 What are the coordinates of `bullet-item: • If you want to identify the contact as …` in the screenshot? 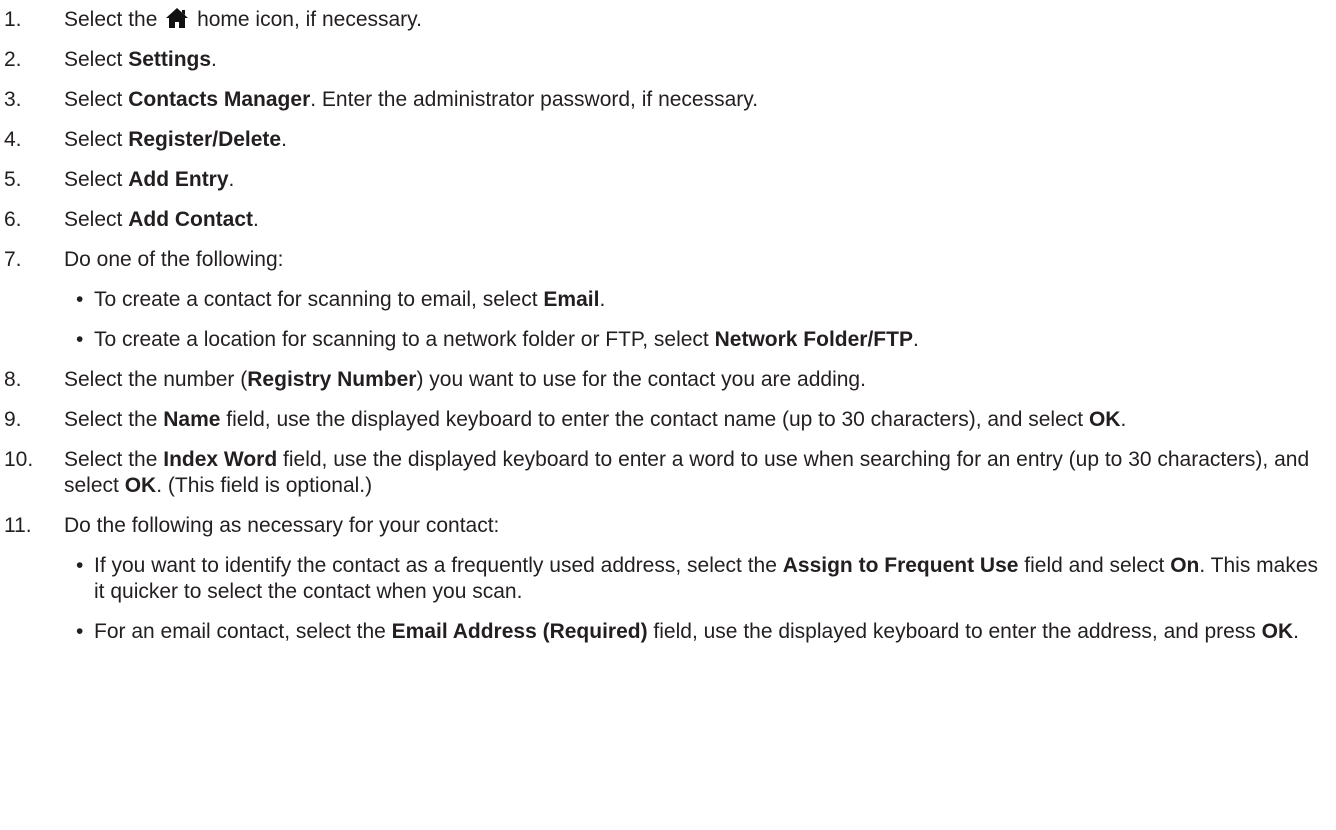 It's located at (668, 579).